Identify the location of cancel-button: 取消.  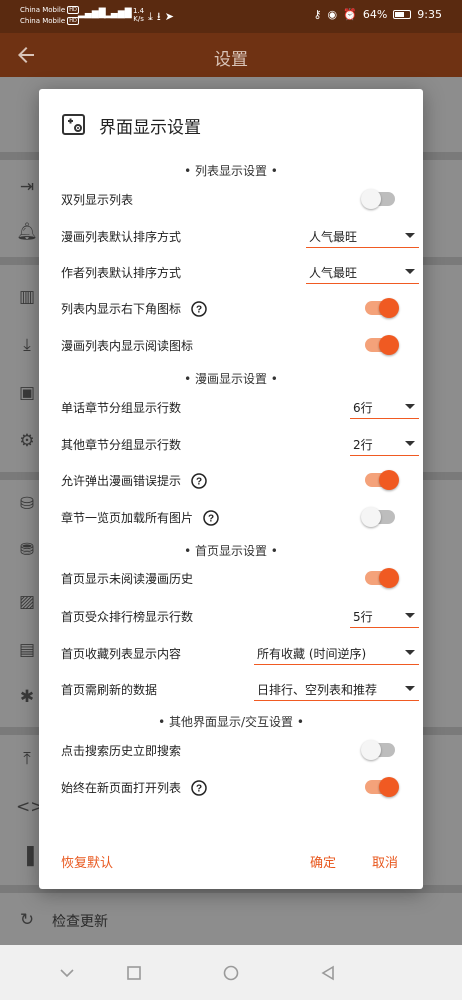
(385, 861).